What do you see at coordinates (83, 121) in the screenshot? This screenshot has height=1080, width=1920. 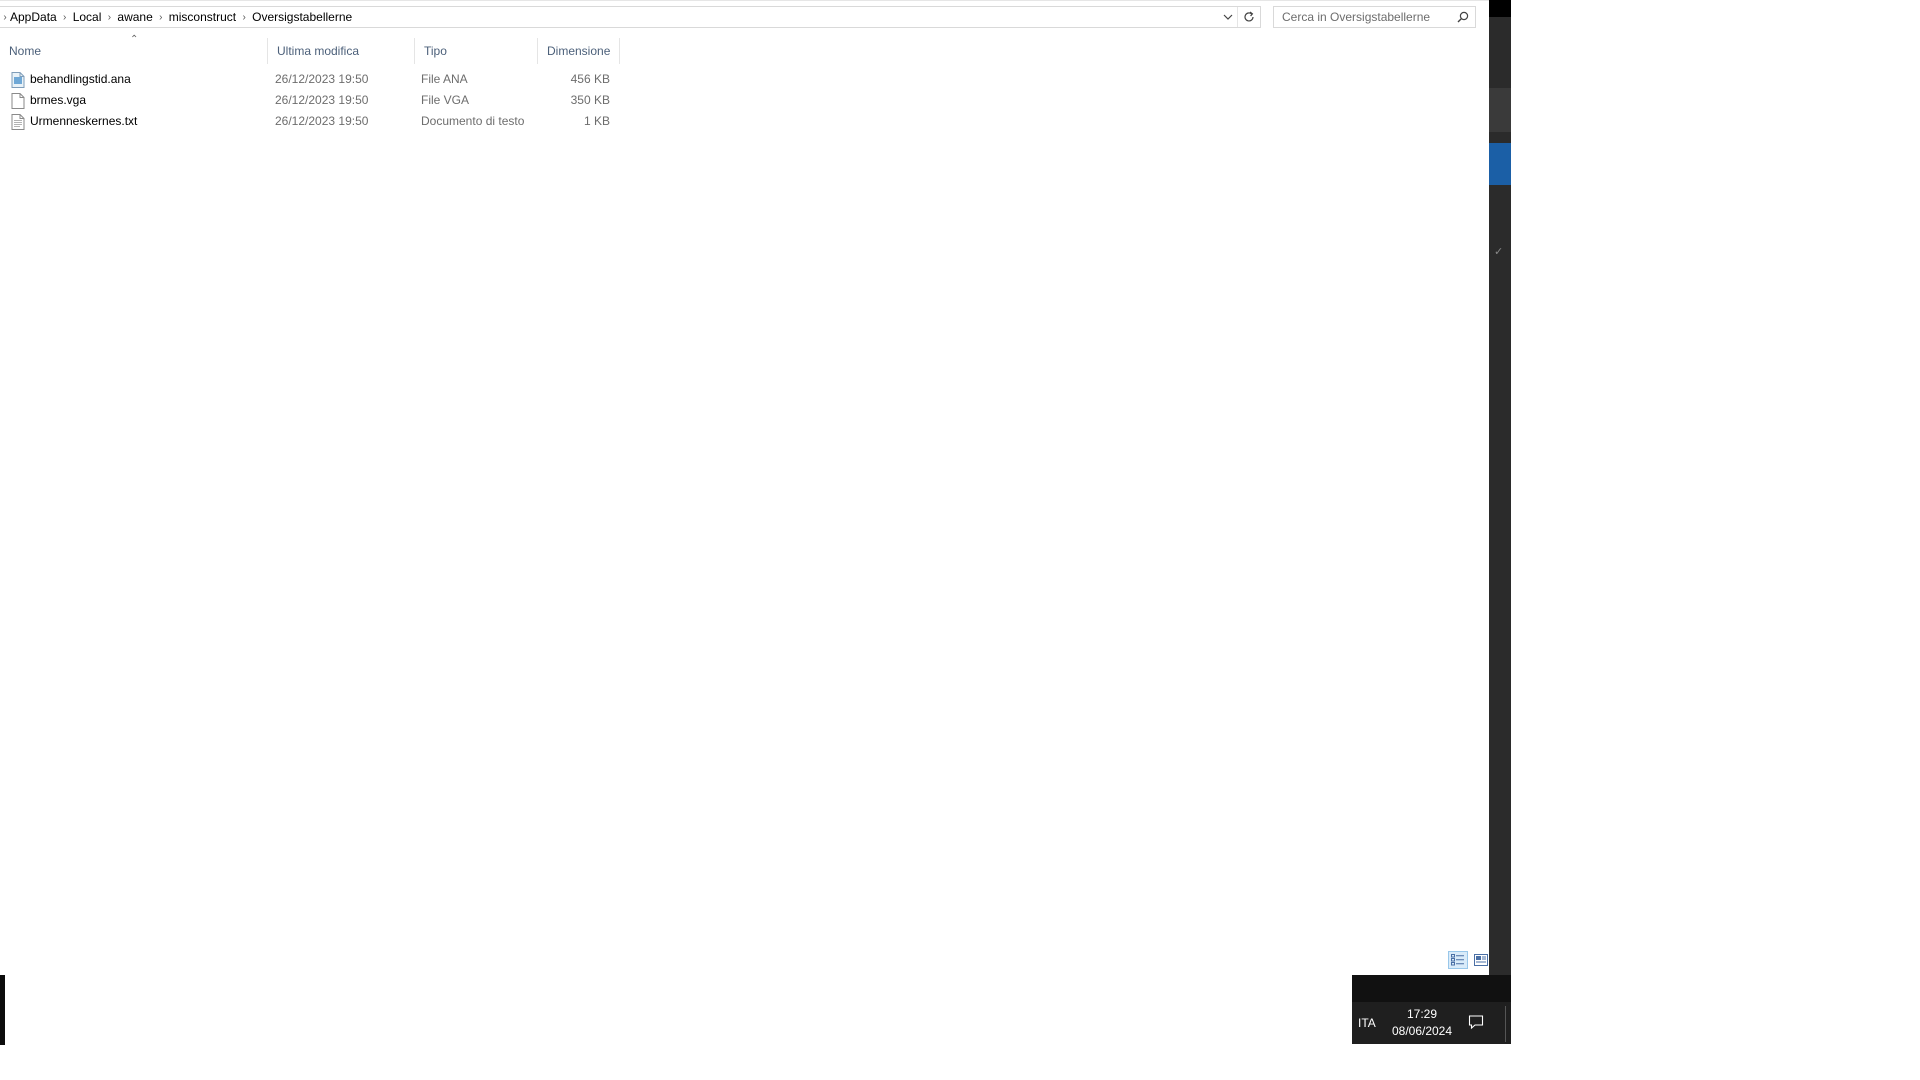 I see `file-name: Urmenneskernes.txt` at bounding box center [83, 121].